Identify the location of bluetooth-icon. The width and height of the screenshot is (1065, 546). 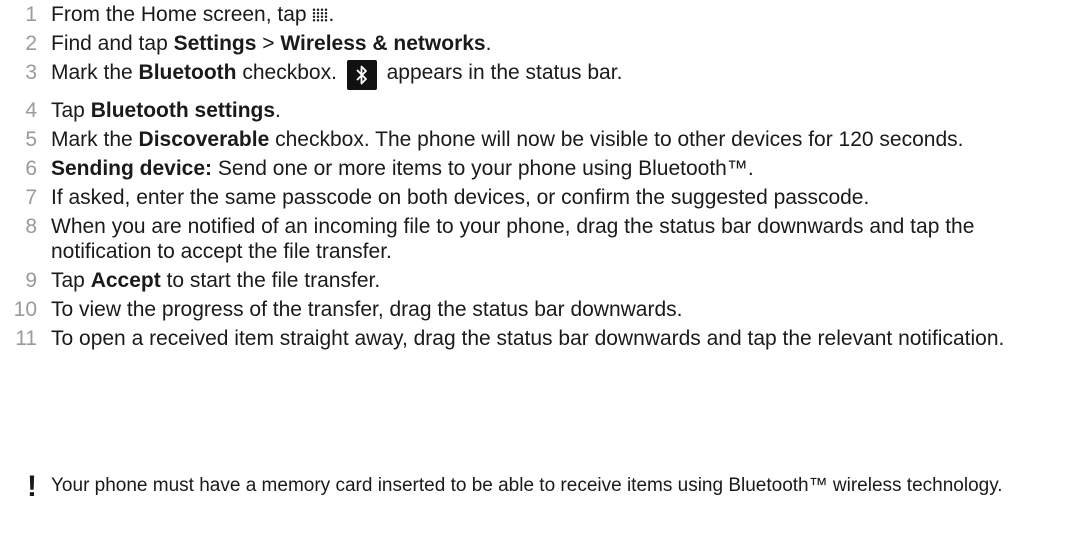
(361, 75).